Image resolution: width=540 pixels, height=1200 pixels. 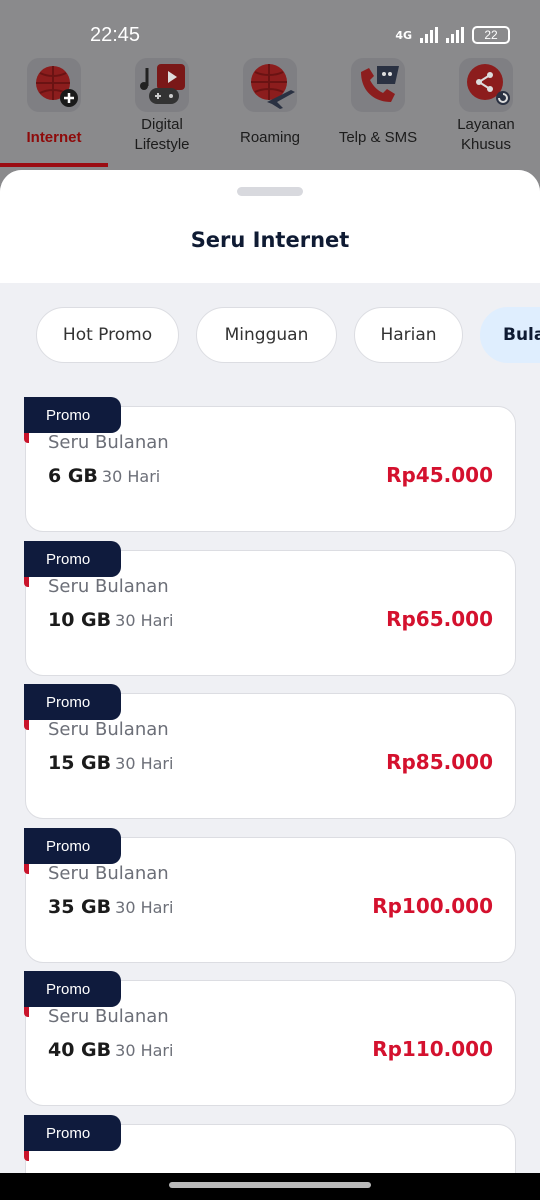 I want to click on chip-mingguan: Mingguan, so click(x=266, y=335).